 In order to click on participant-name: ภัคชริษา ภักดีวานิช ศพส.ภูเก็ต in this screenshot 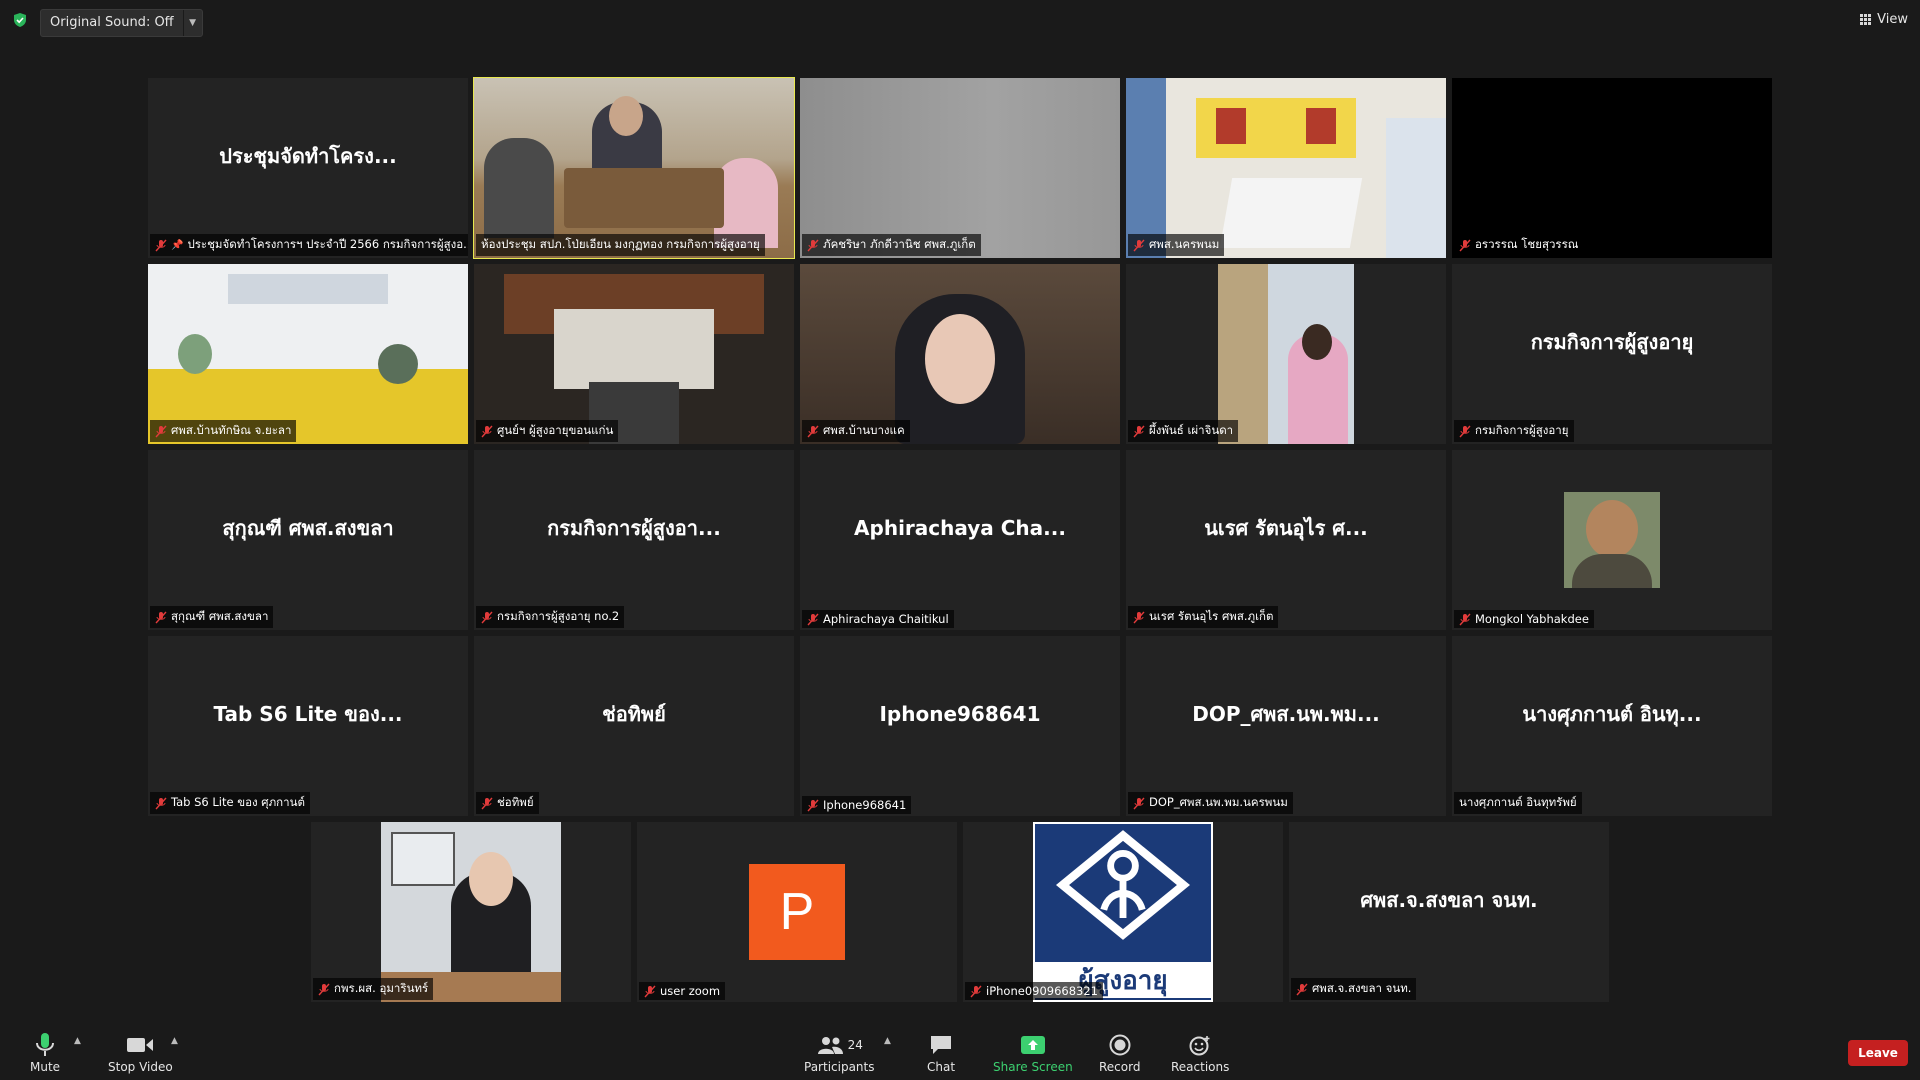, I will do `click(899, 244)`.